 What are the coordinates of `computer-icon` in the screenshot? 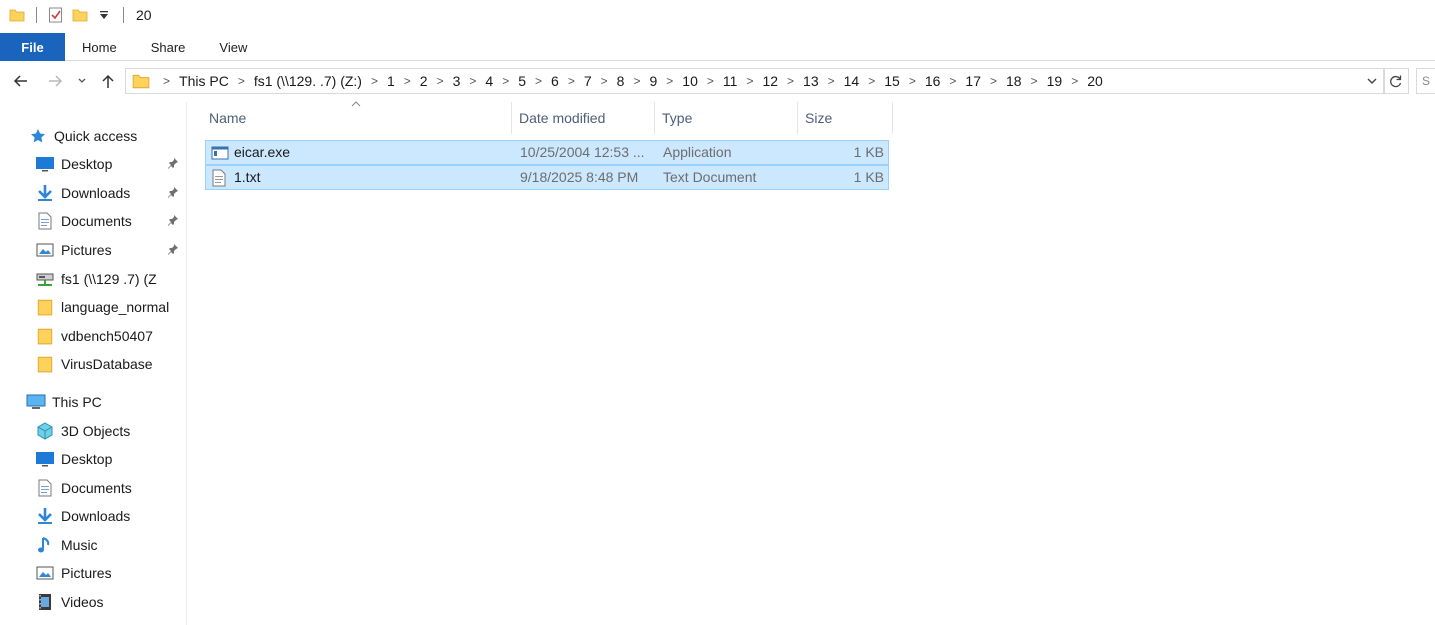 It's located at (36, 402).